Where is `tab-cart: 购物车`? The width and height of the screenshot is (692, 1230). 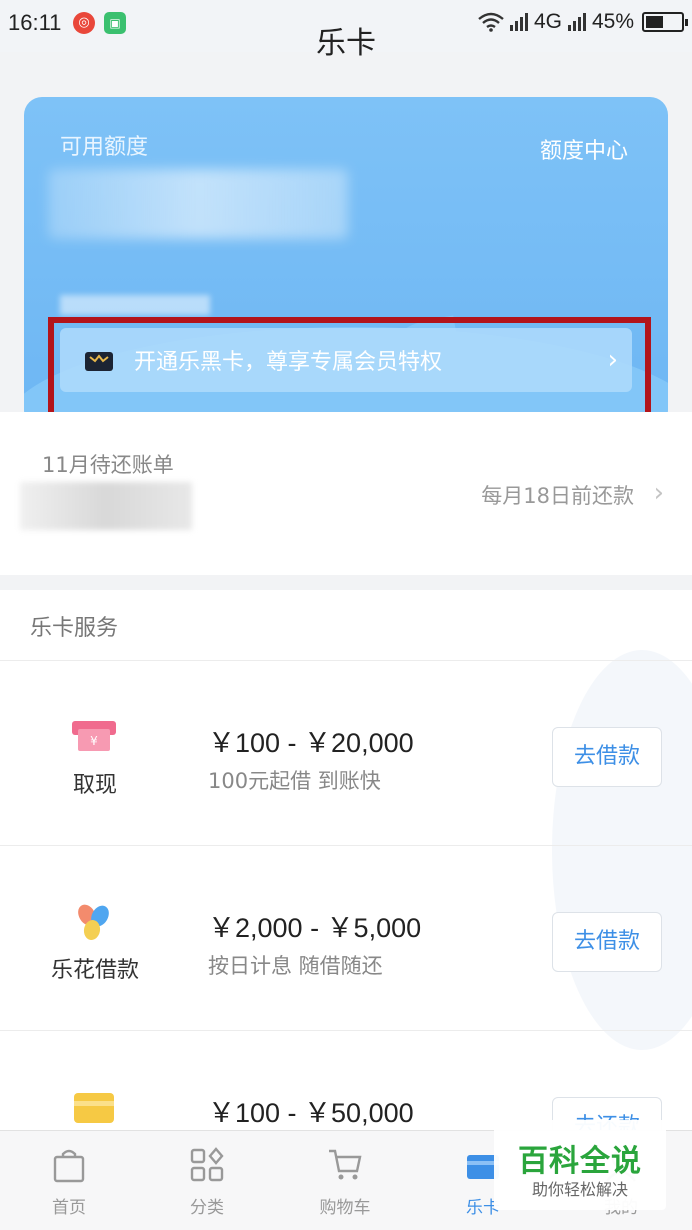
tab-cart: 购物车 is located at coordinates (345, 1180).